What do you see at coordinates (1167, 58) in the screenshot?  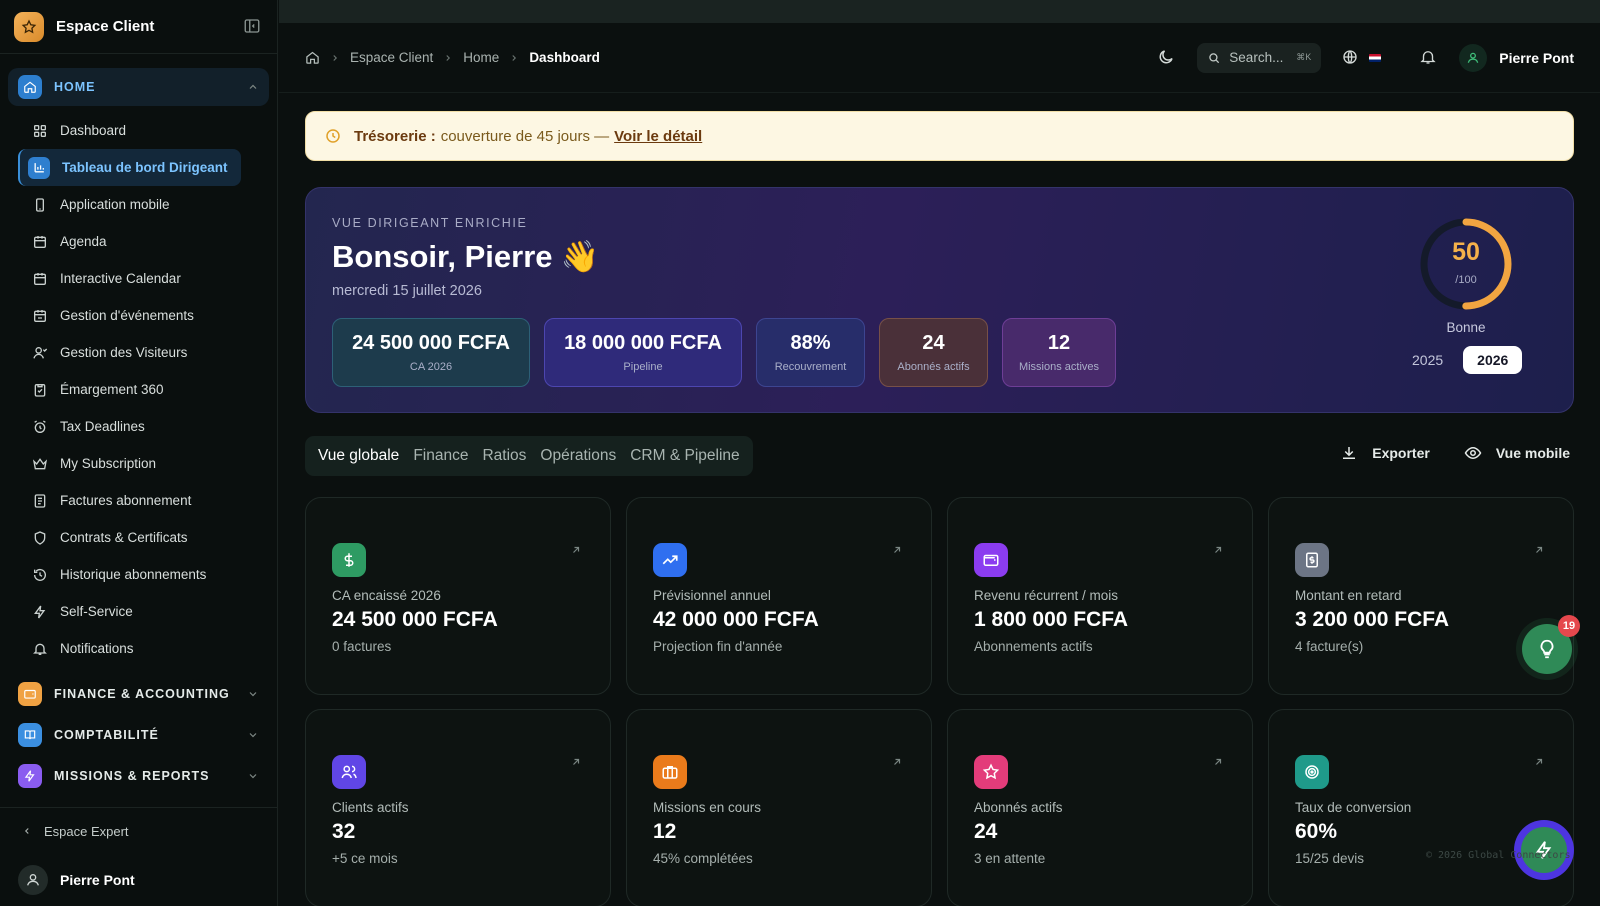 I see `moon-icon` at bounding box center [1167, 58].